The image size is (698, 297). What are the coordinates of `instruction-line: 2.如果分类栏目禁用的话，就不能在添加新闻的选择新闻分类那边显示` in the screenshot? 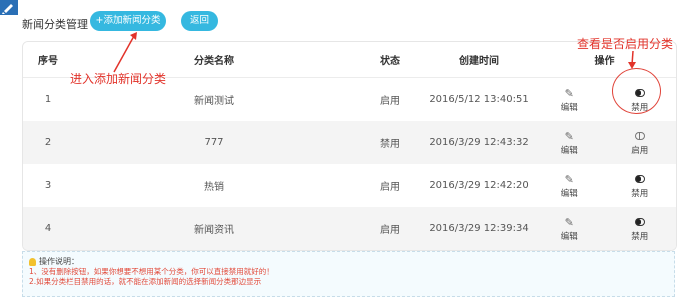 It's located at (145, 281).